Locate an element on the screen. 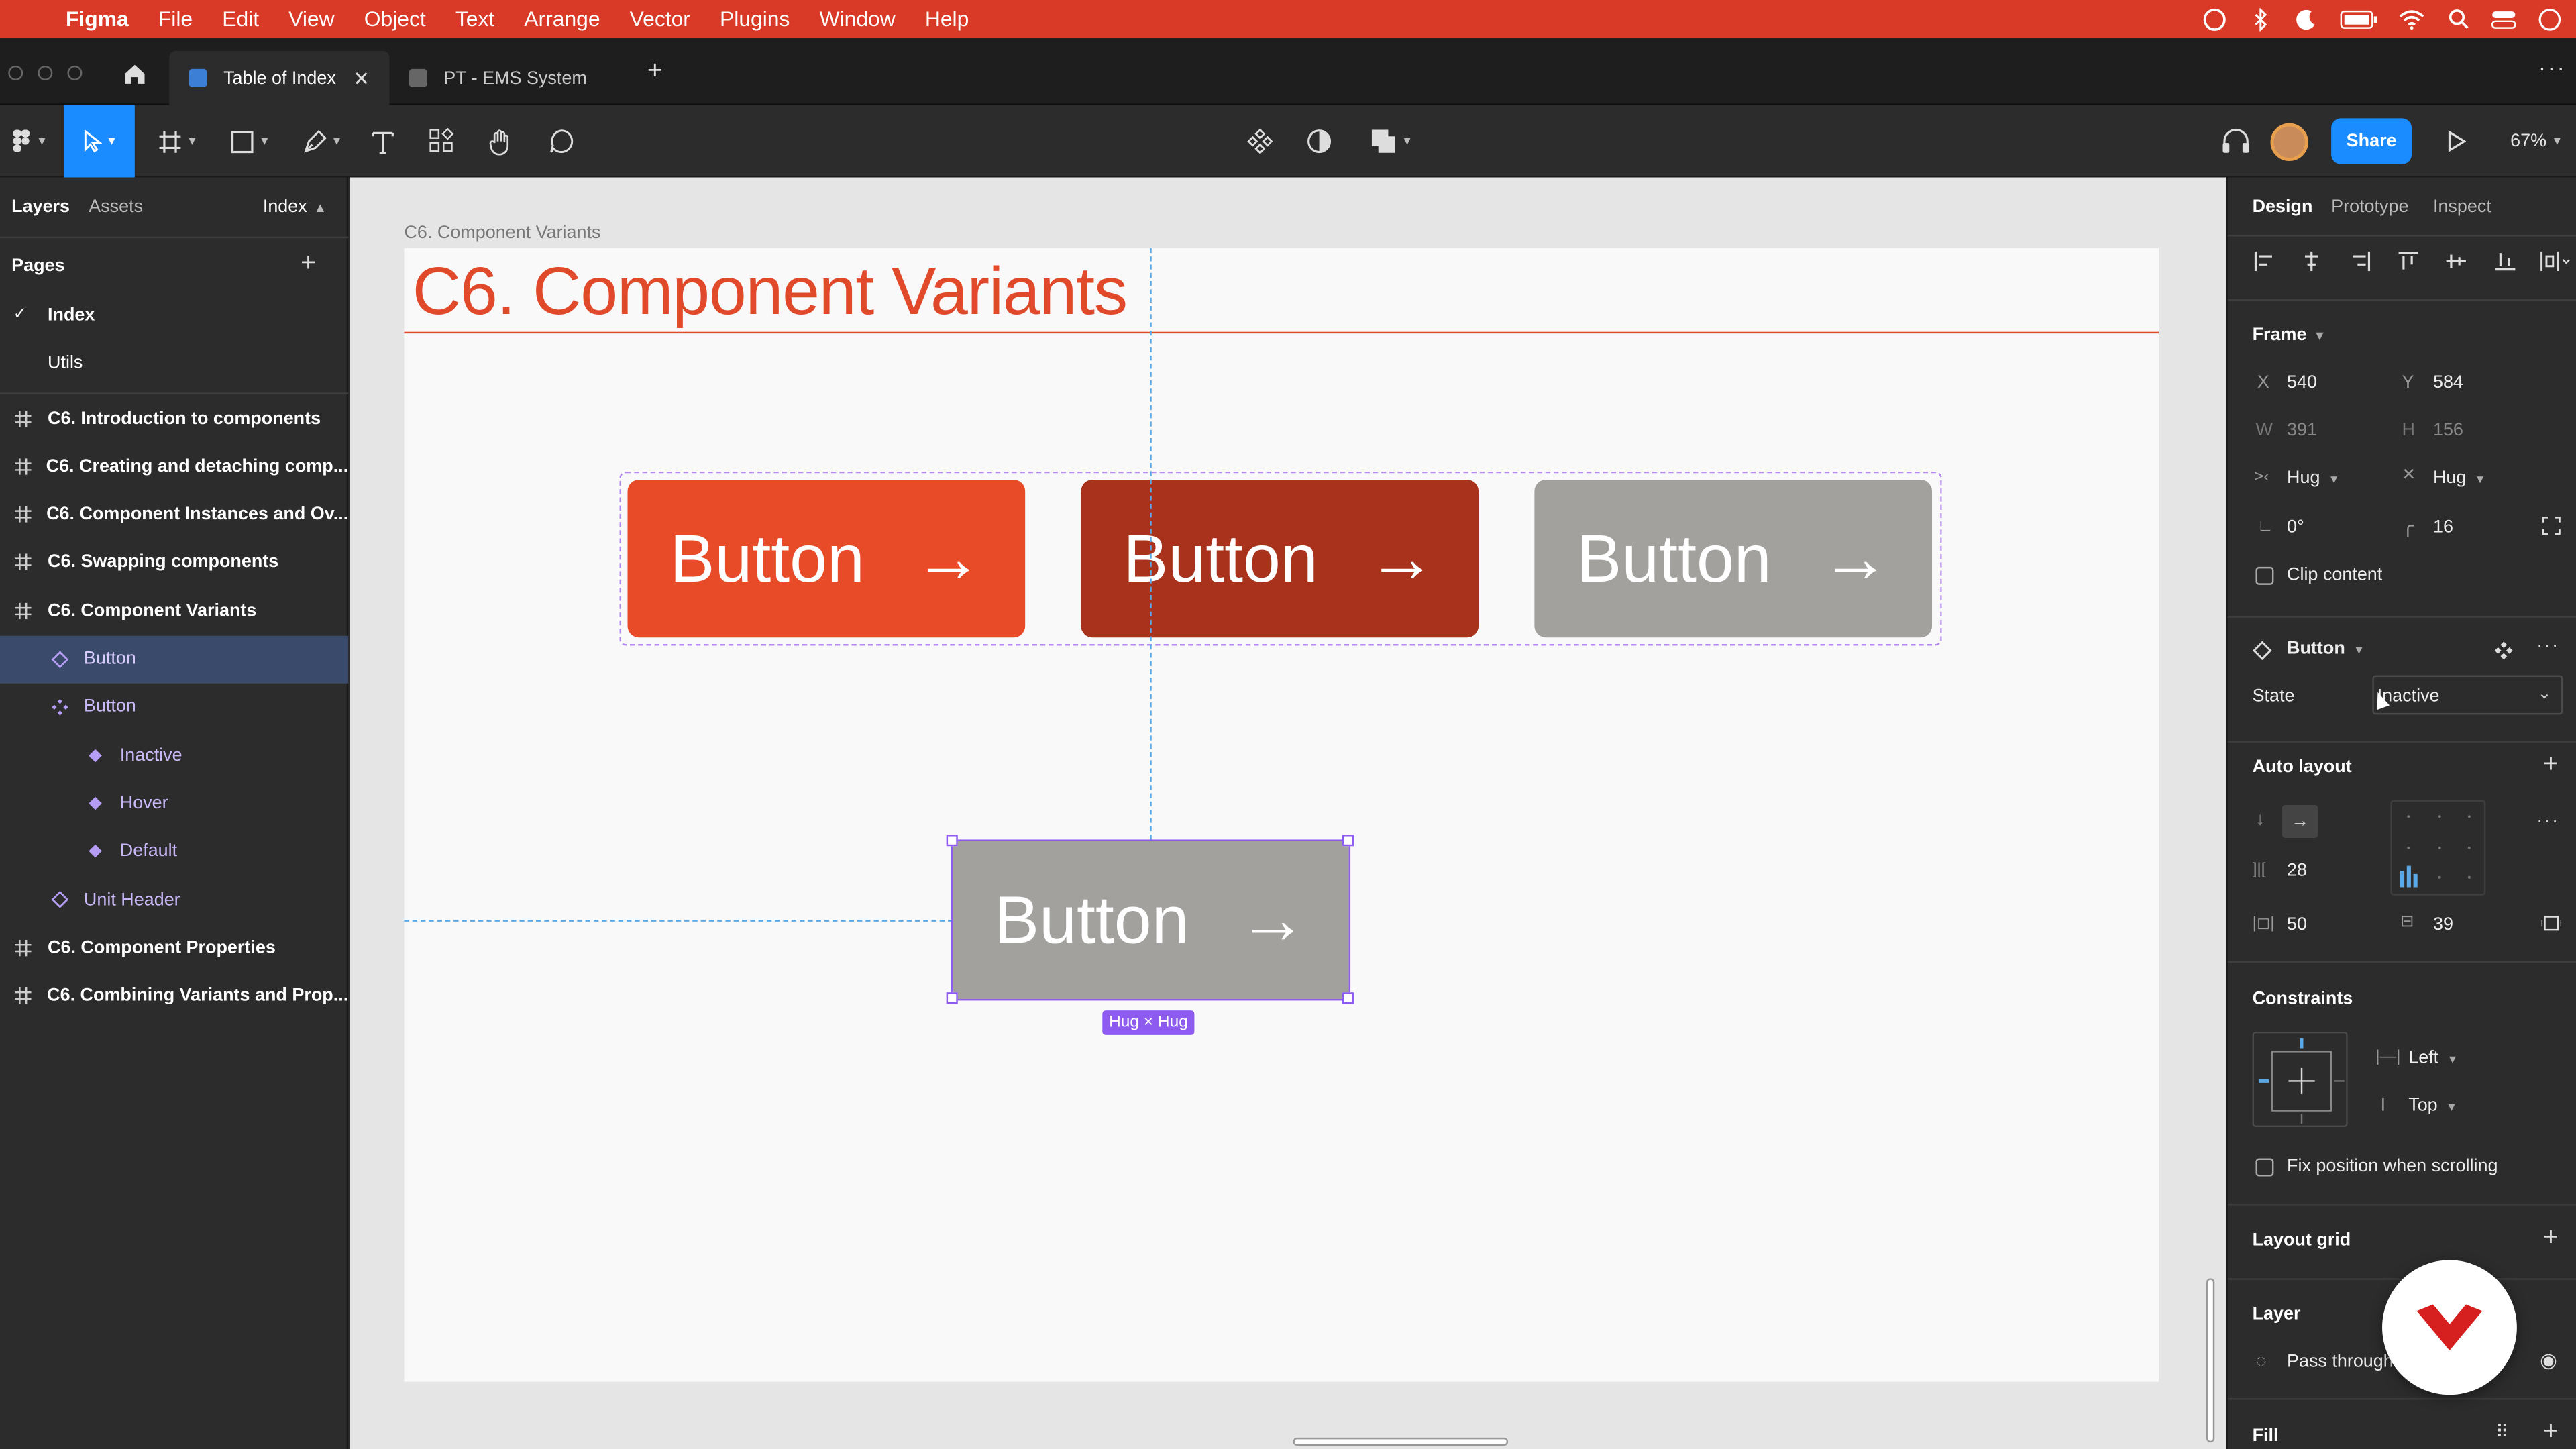 The image size is (2576, 1449). siri-icon is located at coordinates (2549, 18).